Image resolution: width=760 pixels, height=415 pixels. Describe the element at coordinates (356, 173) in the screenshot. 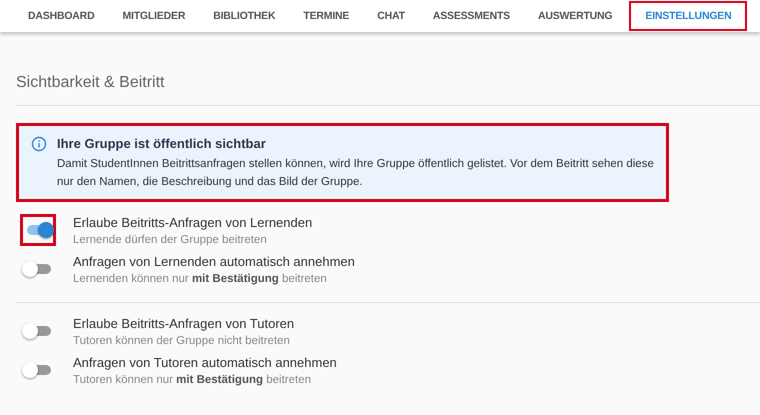

I see `notice-text: Damit StudentInnen Beitrittsanfragen stellen können, wird Ihre Gruppe öffentlich gelistet. Vor dem Beitritt sehen diese nur den Namen, die Beschreibung und das Bild der Gruppe.` at that location.